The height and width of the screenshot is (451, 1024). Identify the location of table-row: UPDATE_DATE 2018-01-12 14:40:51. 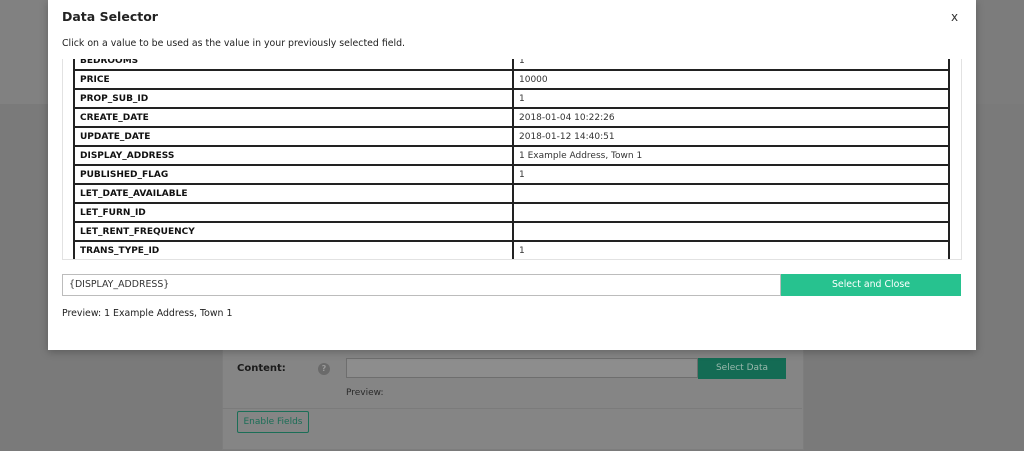
(511, 136).